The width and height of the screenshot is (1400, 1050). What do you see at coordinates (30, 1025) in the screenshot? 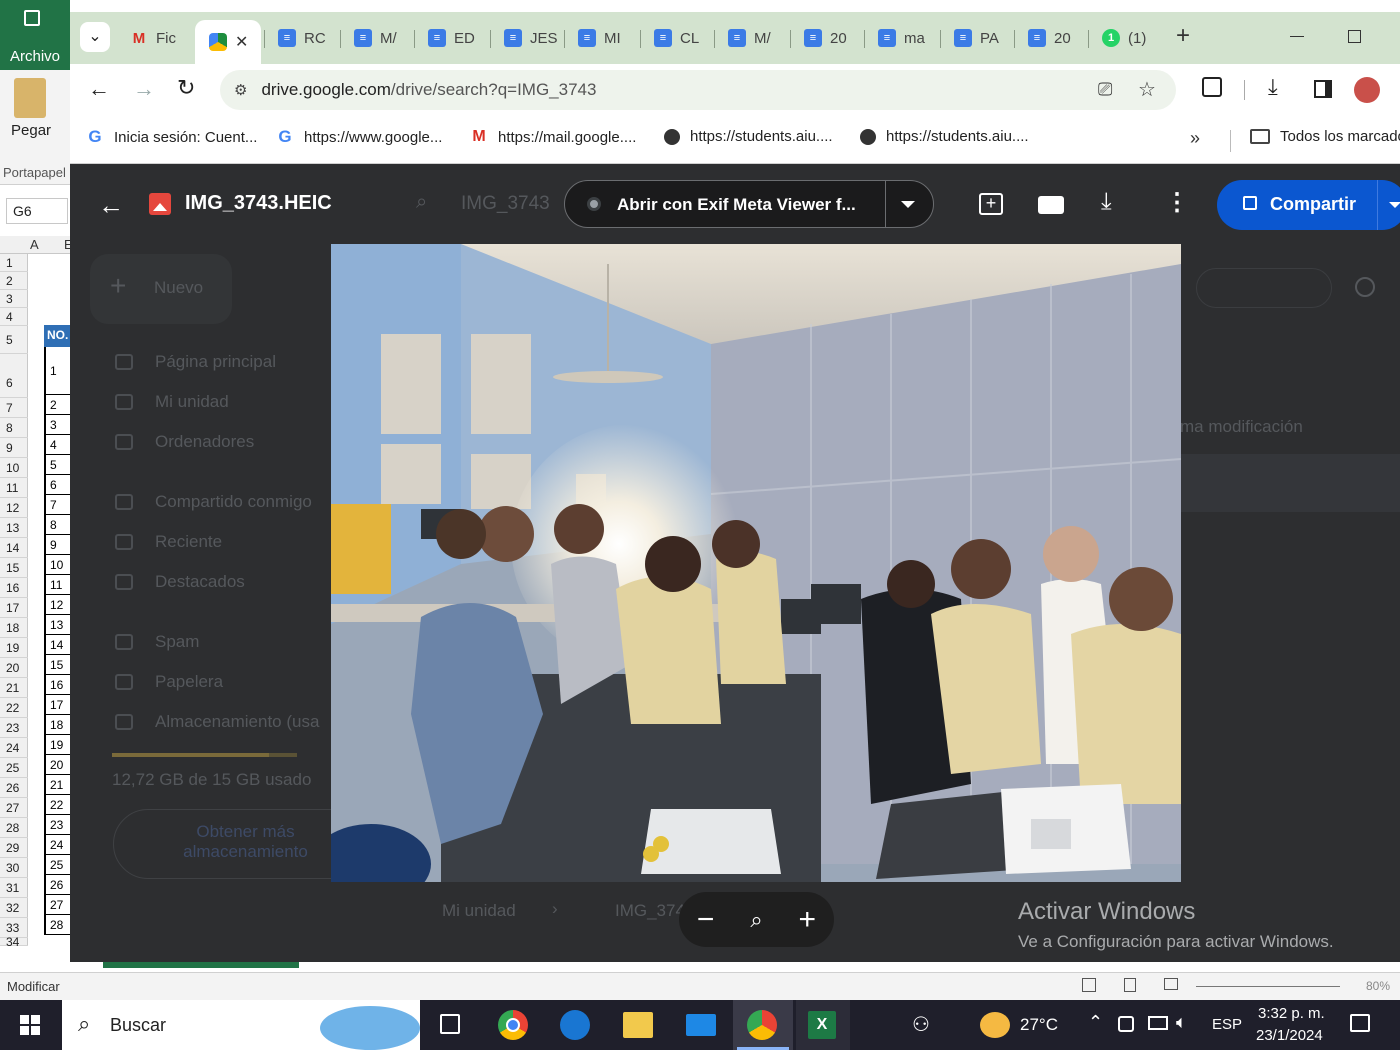
I see `start-button` at bounding box center [30, 1025].